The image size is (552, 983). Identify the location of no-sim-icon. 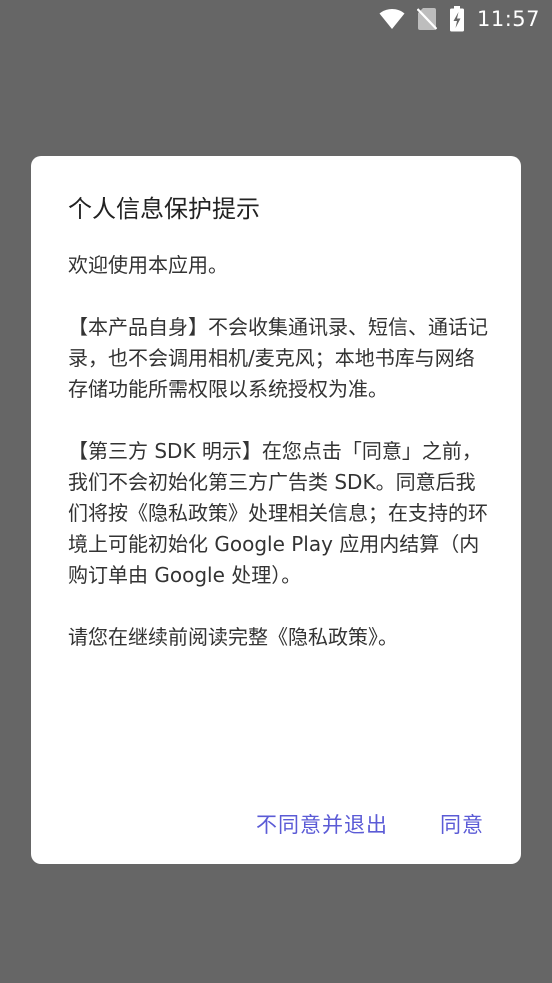
(426, 19).